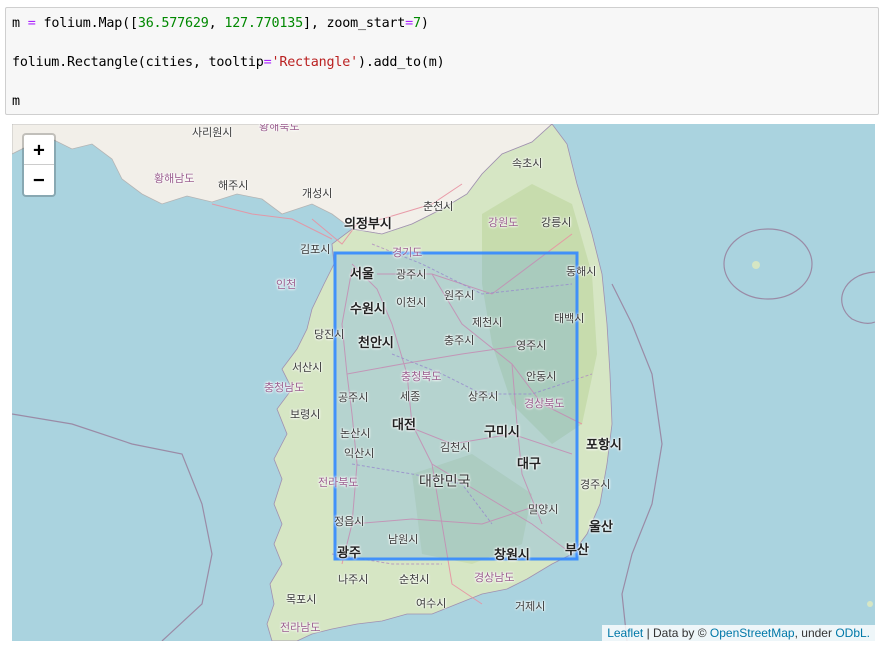 This screenshot has width=891, height=658. What do you see at coordinates (368, 309) in the screenshot?
I see `label-suwon: 수원시` at bounding box center [368, 309].